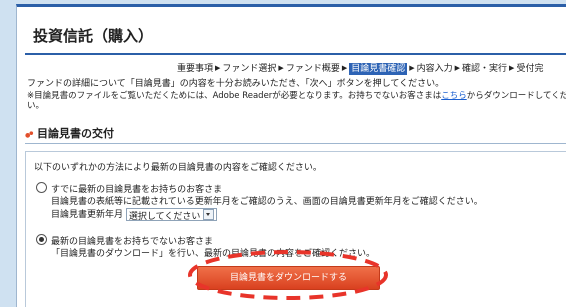 This screenshot has width=566, height=307. I want to click on adobe-reader-link: こちら, so click(454, 96).